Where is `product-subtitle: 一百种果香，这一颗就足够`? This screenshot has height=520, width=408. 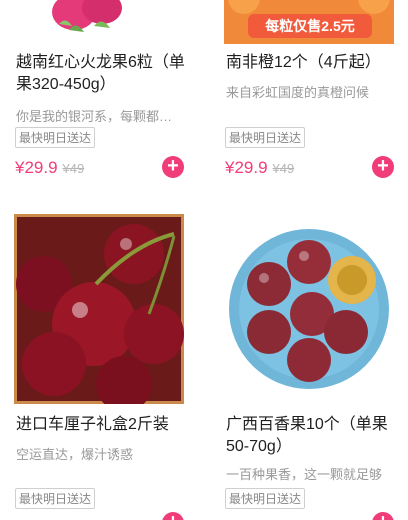 product-subtitle: 一百种果香，这一颗就足够 is located at coordinates (304, 474).